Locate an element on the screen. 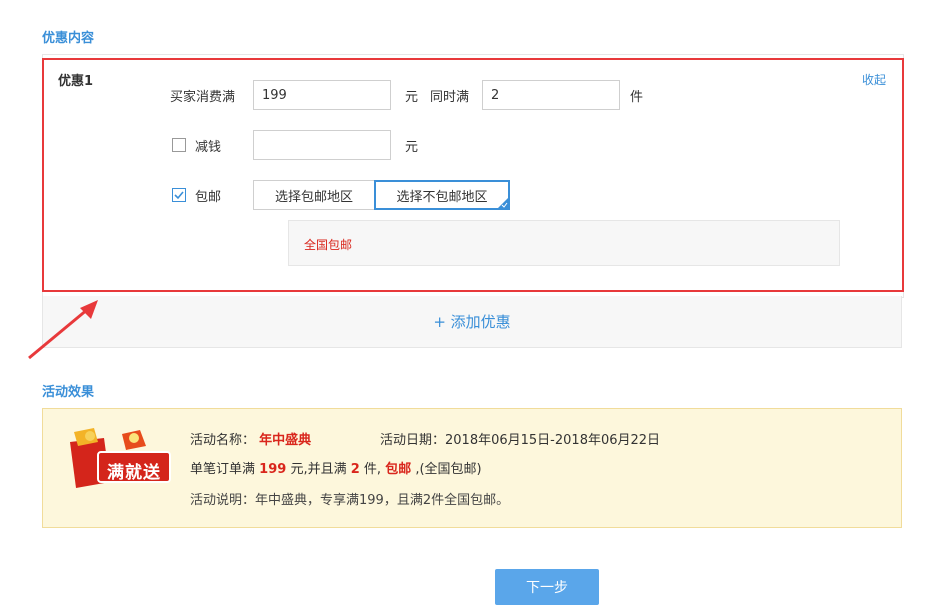  rule-amount: 199 is located at coordinates (273, 469).